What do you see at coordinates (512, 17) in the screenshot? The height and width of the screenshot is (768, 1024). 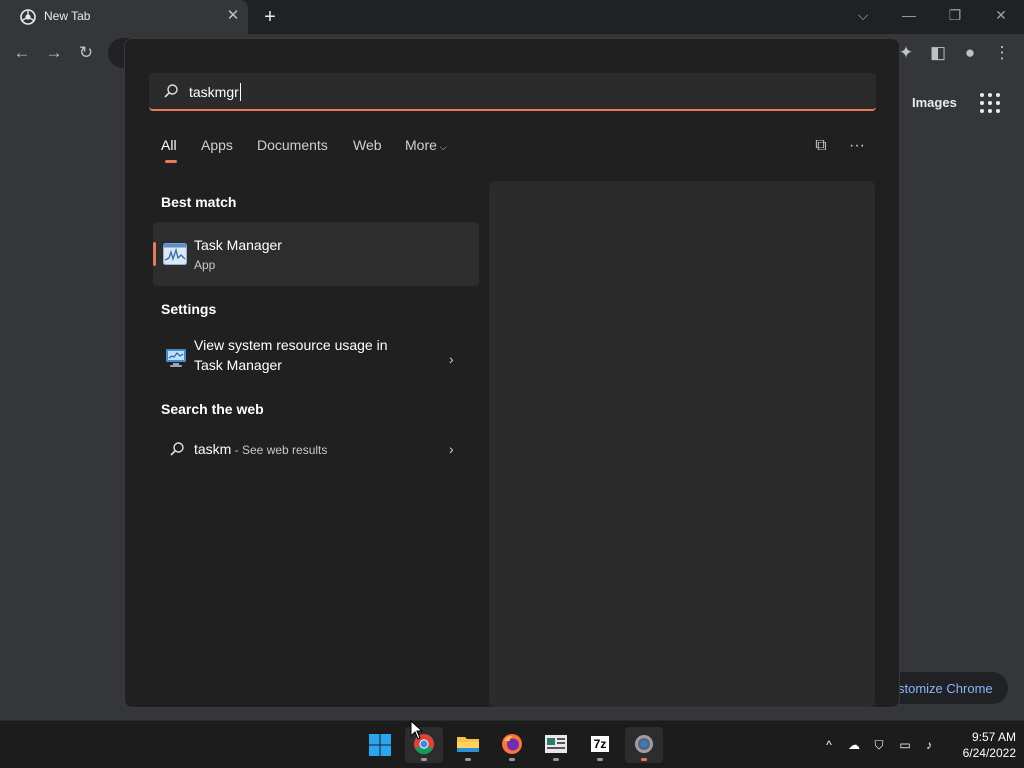 I see `chrome-tab-strip: New Tab ✕ + ⌵ — ❐ ✕` at bounding box center [512, 17].